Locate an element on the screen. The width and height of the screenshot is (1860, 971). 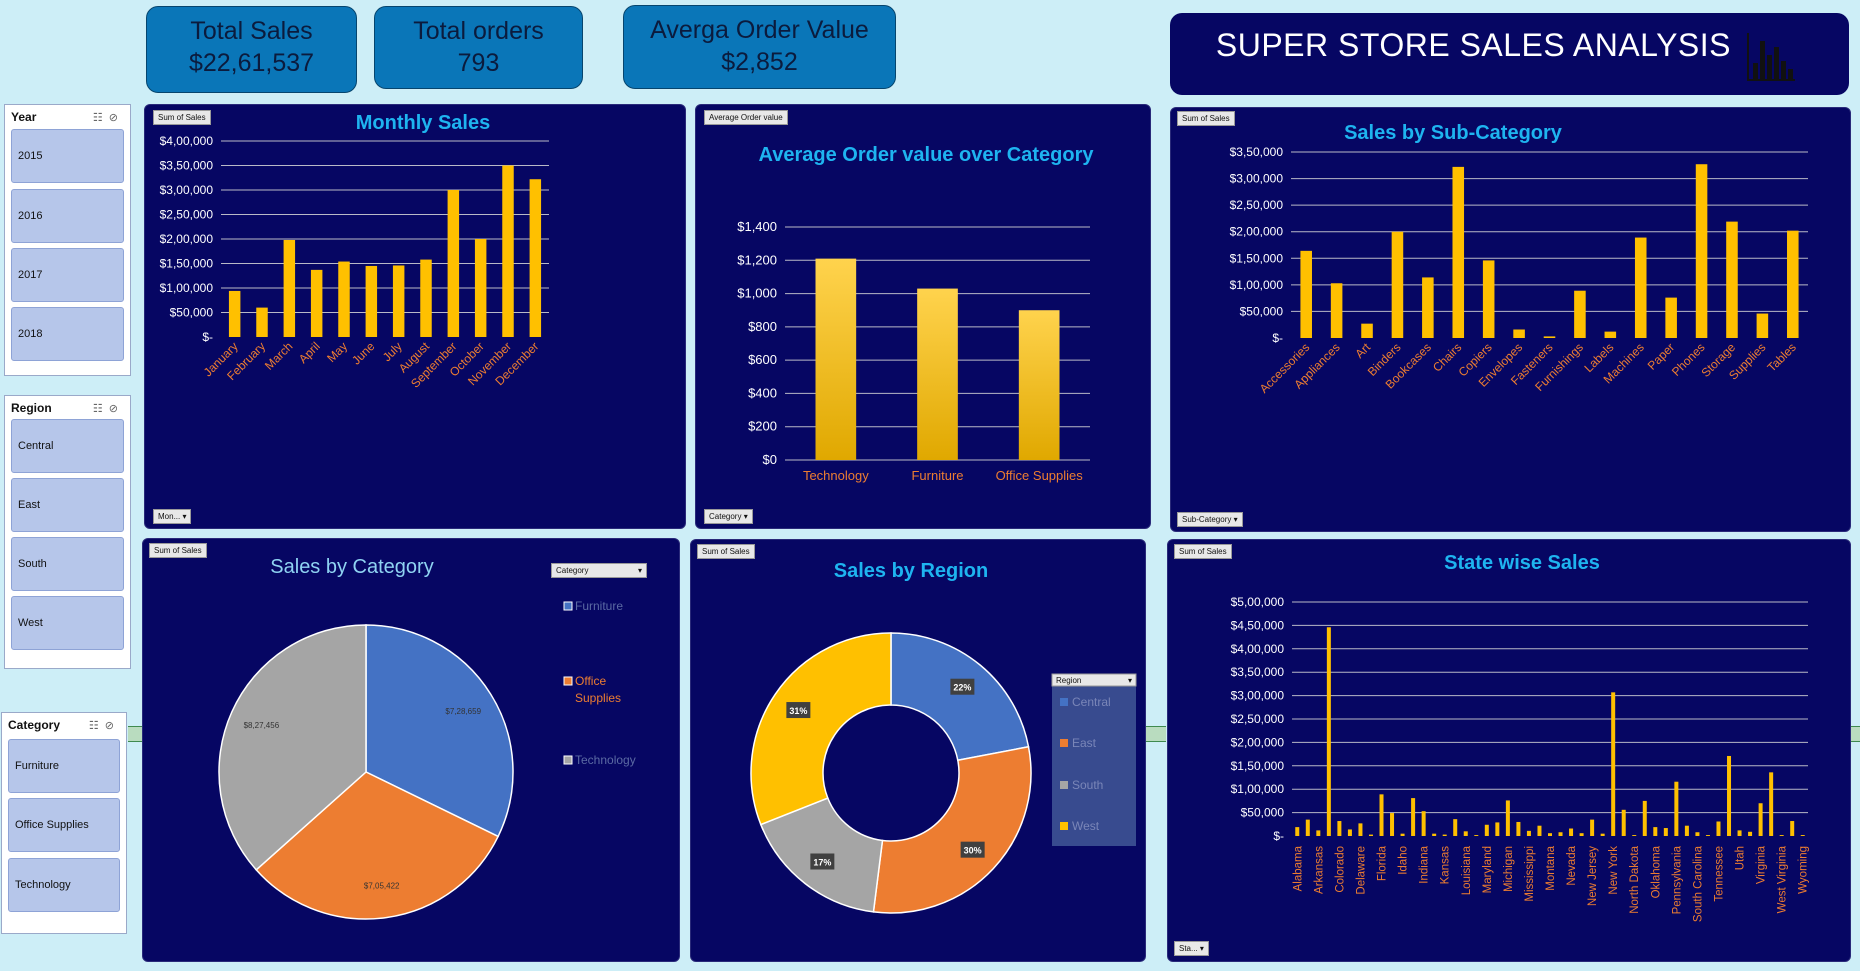
data-label: 17% is located at coordinates (822, 862).